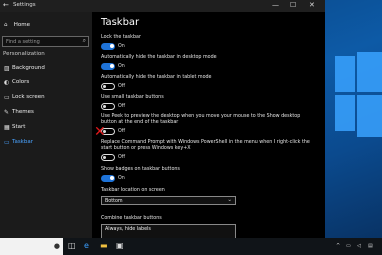 This screenshot has width=382, height=255. I want to click on sidebar-item-lock-screen: ▭ Lock screen, so click(46, 97).